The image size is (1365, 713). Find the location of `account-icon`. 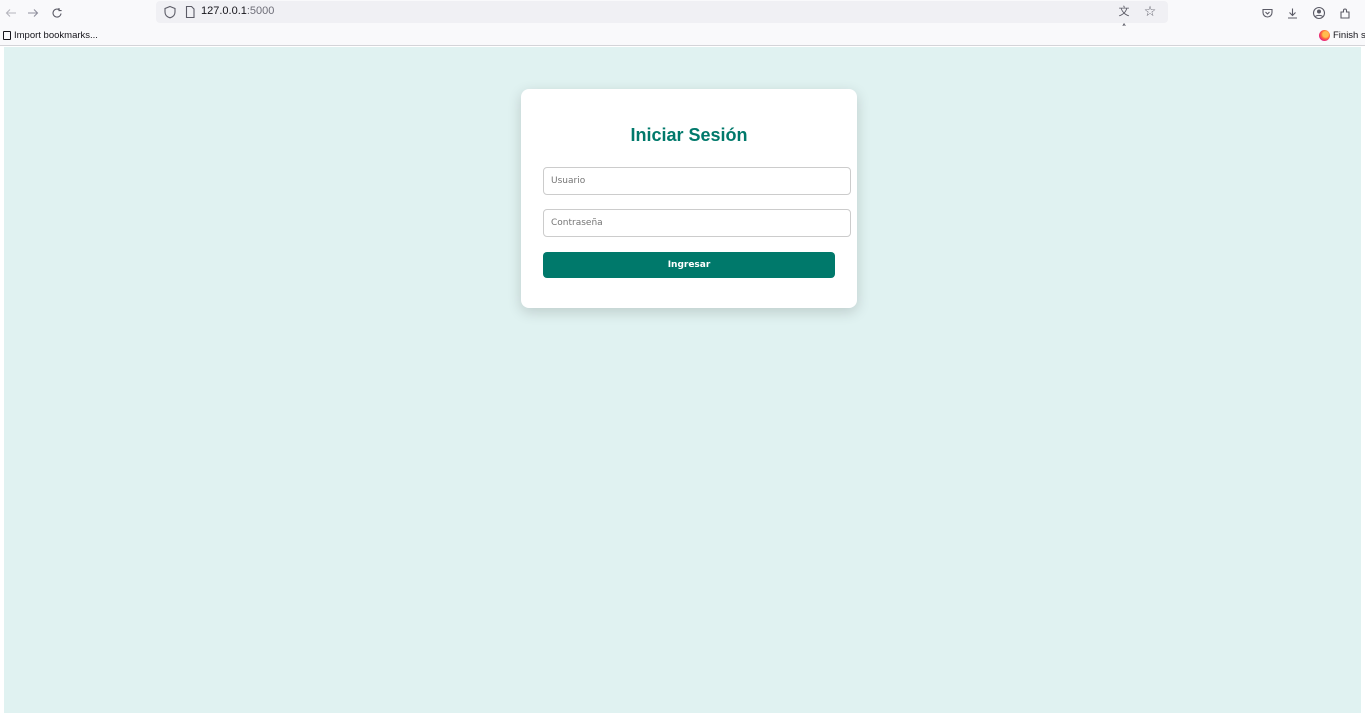

account-icon is located at coordinates (1319, 13).